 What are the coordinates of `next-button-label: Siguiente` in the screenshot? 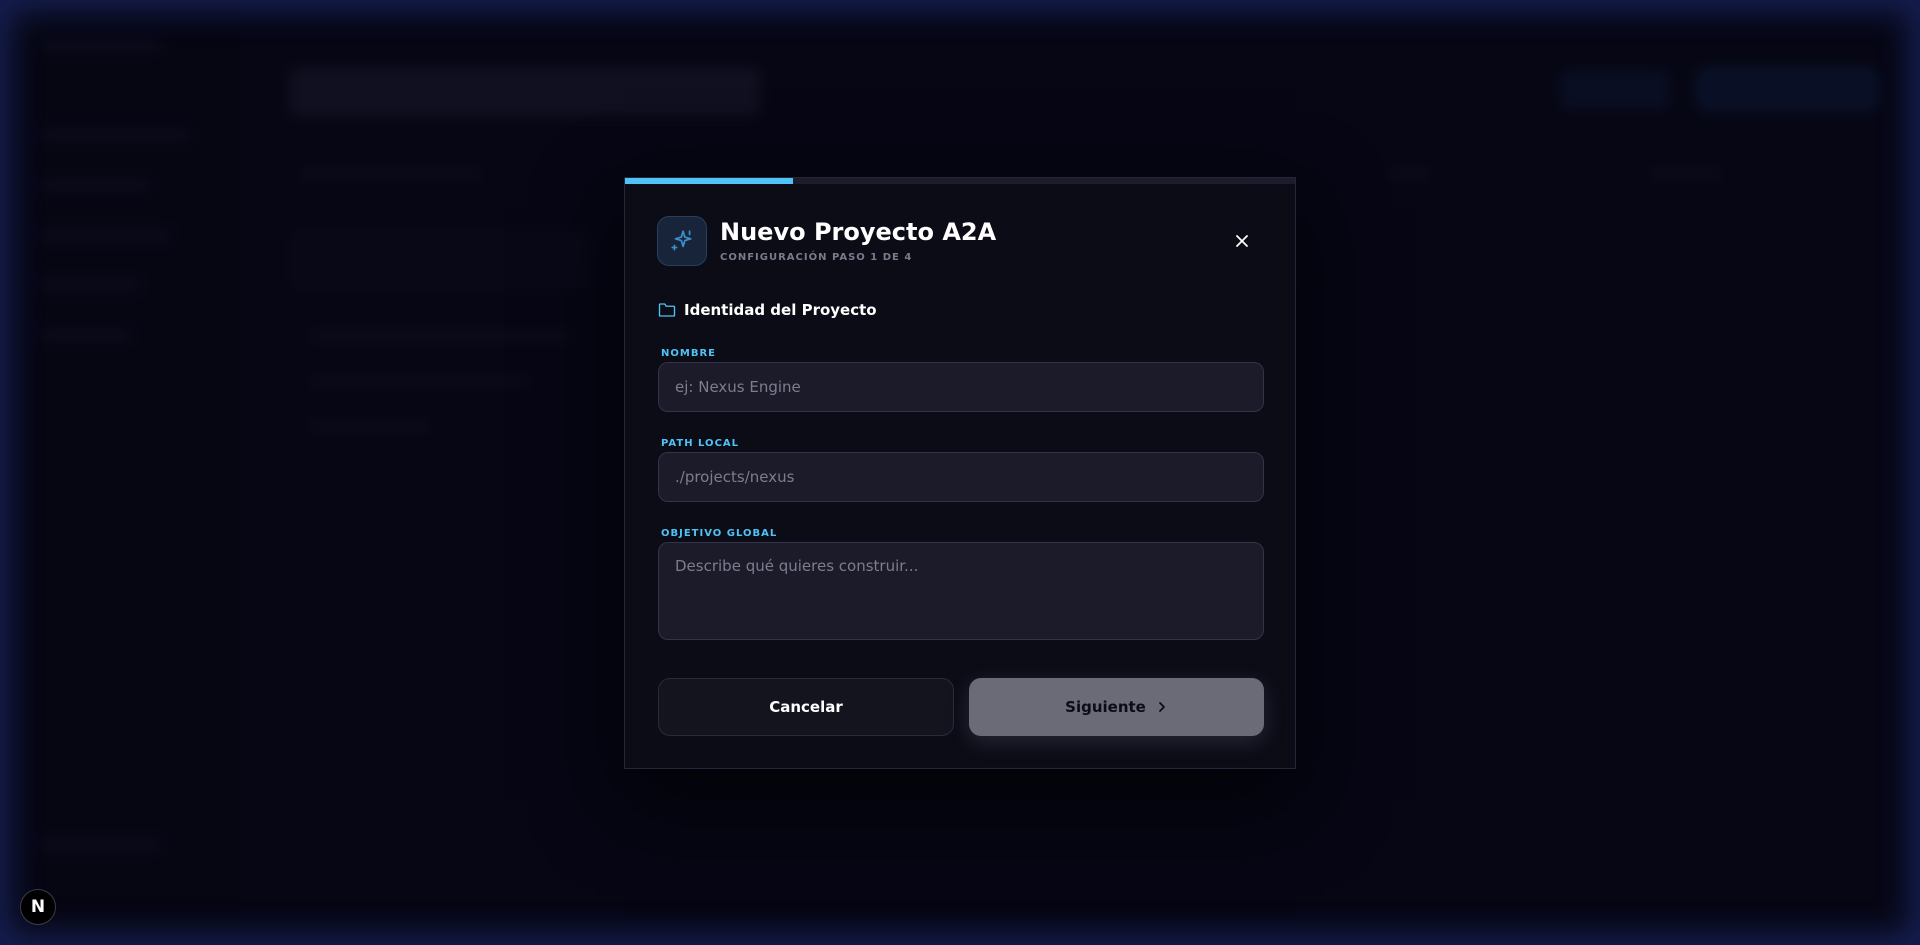 It's located at (1105, 707).